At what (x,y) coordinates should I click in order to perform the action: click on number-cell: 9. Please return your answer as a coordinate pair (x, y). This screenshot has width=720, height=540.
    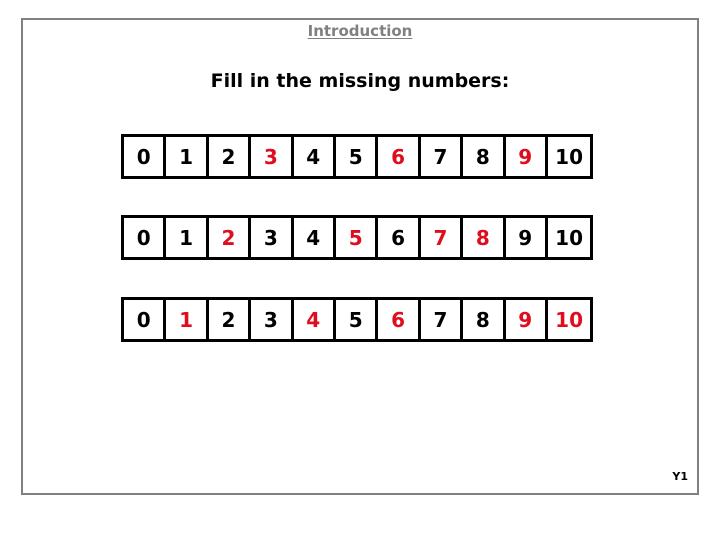
    Looking at the image, I should click on (526, 237).